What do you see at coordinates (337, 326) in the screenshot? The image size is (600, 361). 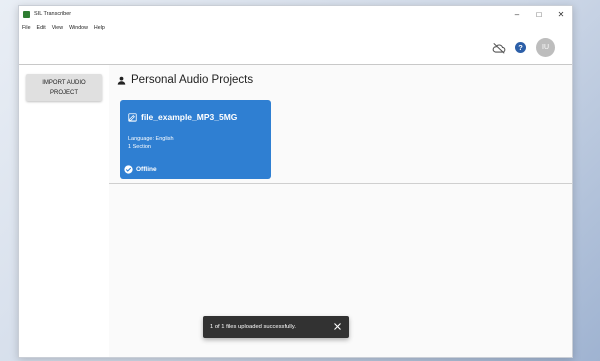 I see `close-icon` at bounding box center [337, 326].